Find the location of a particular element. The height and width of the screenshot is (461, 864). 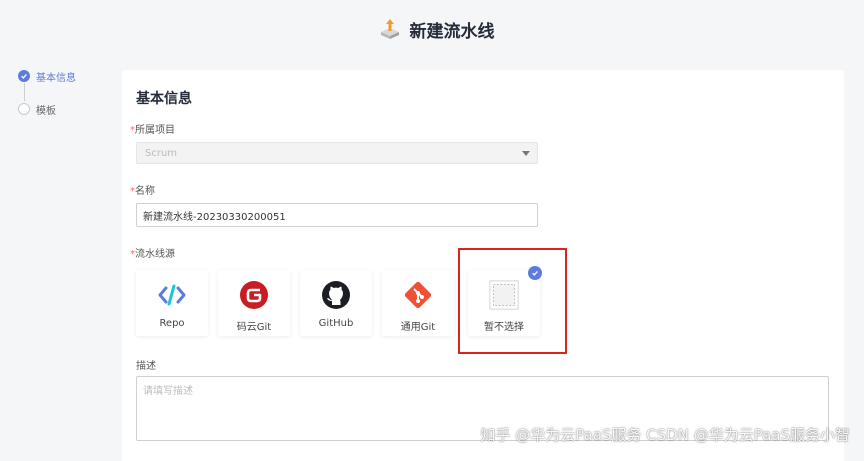

source-option-repo: Repo is located at coordinates (172, 303).